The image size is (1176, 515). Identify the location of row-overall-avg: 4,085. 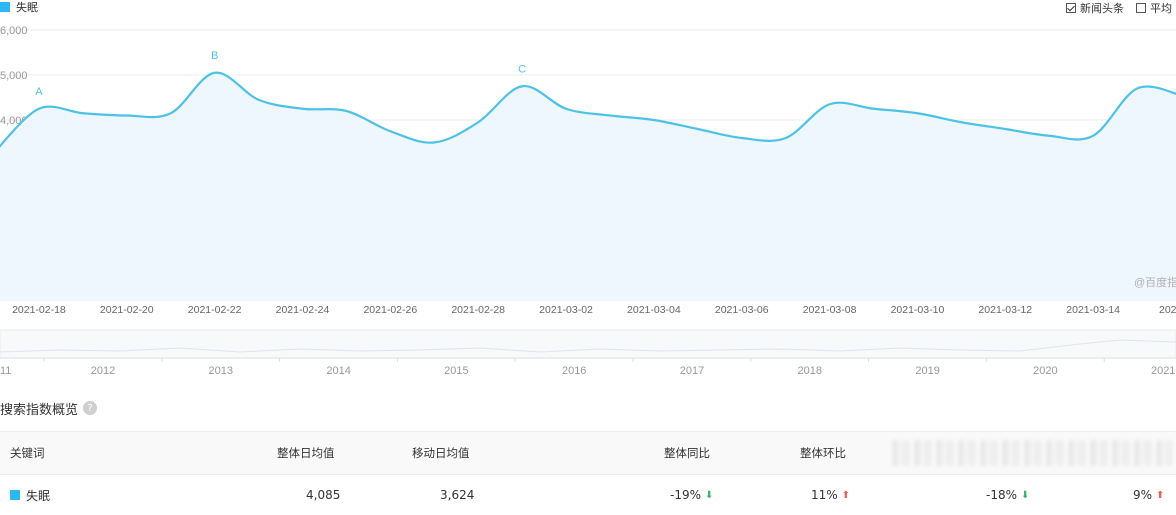
(323, 495).